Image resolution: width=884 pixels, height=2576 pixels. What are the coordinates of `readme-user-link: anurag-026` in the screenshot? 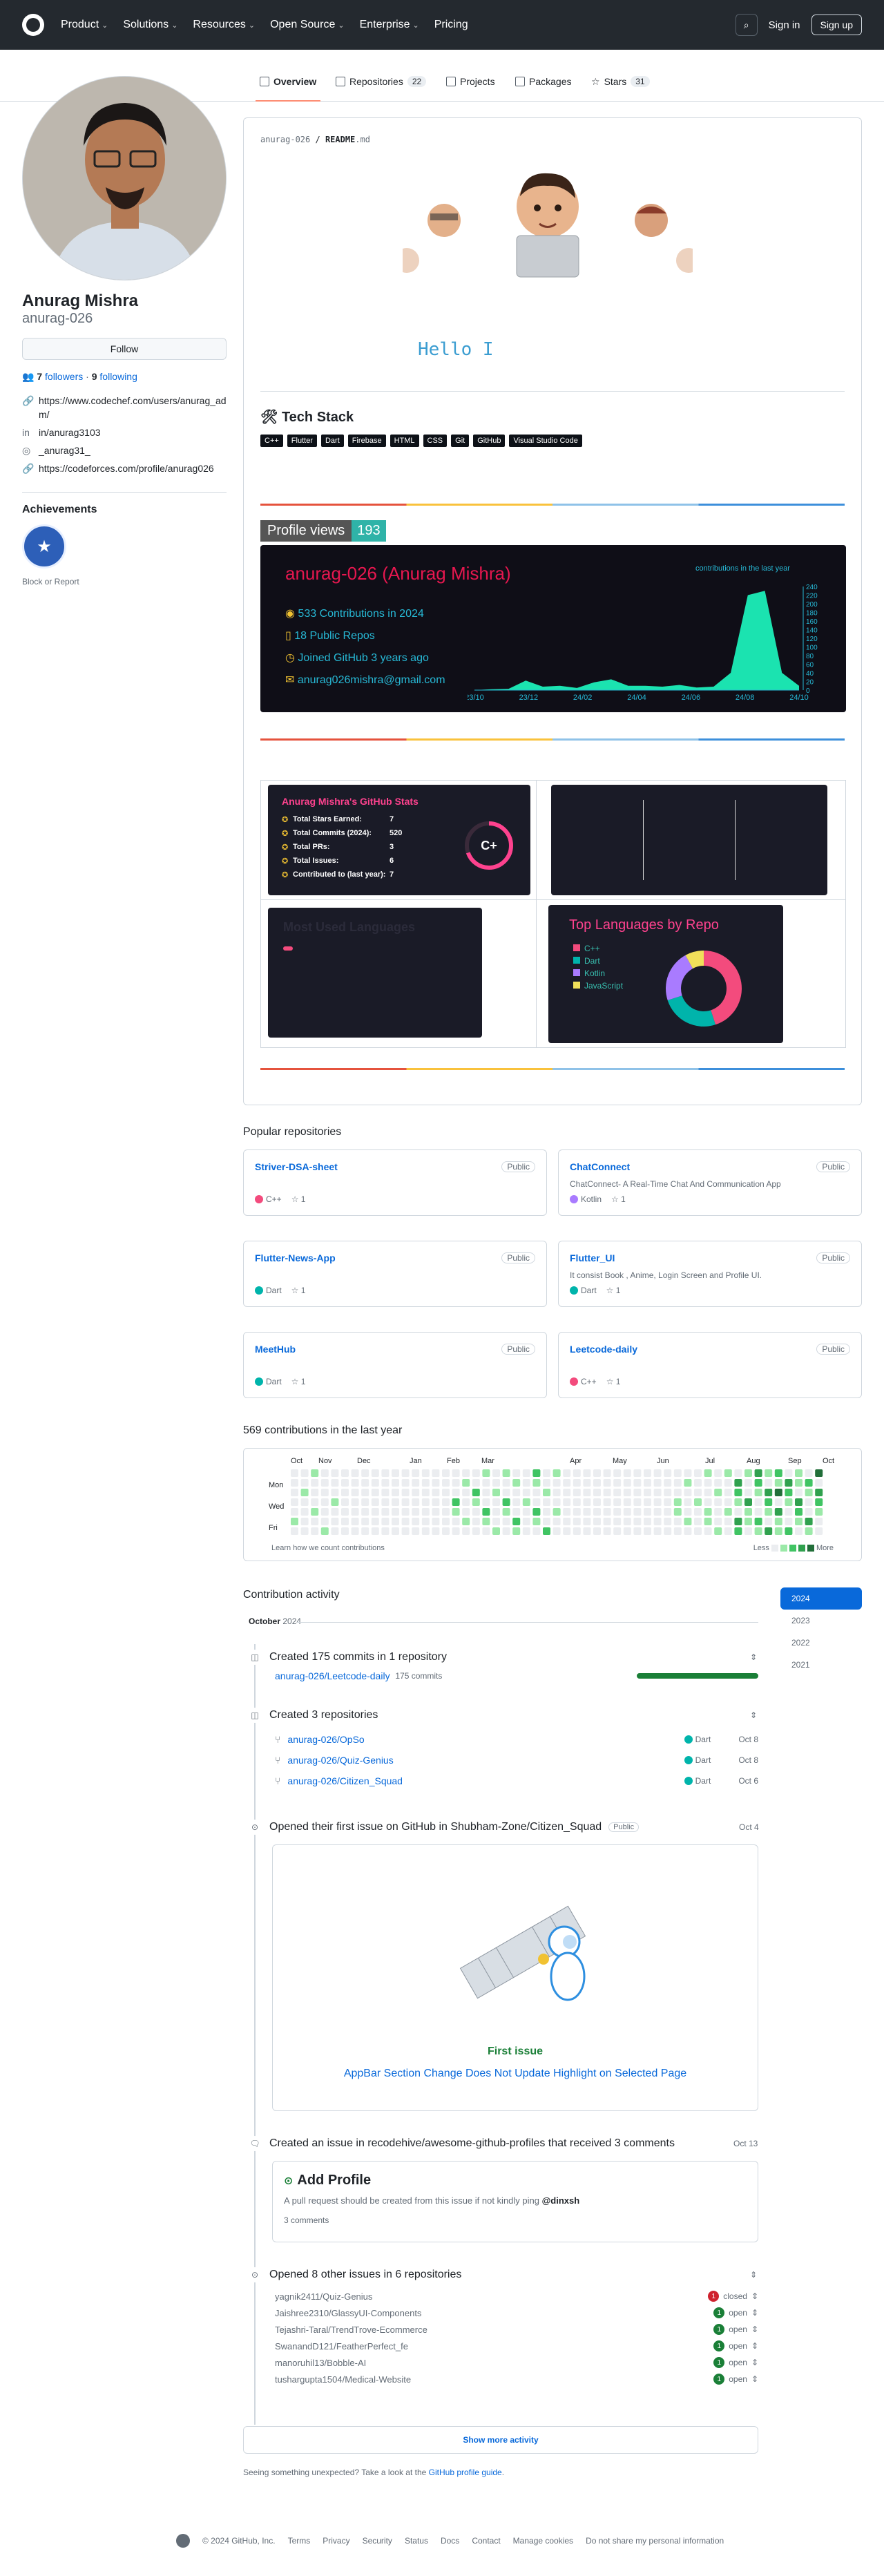 It's located at (285, 139).